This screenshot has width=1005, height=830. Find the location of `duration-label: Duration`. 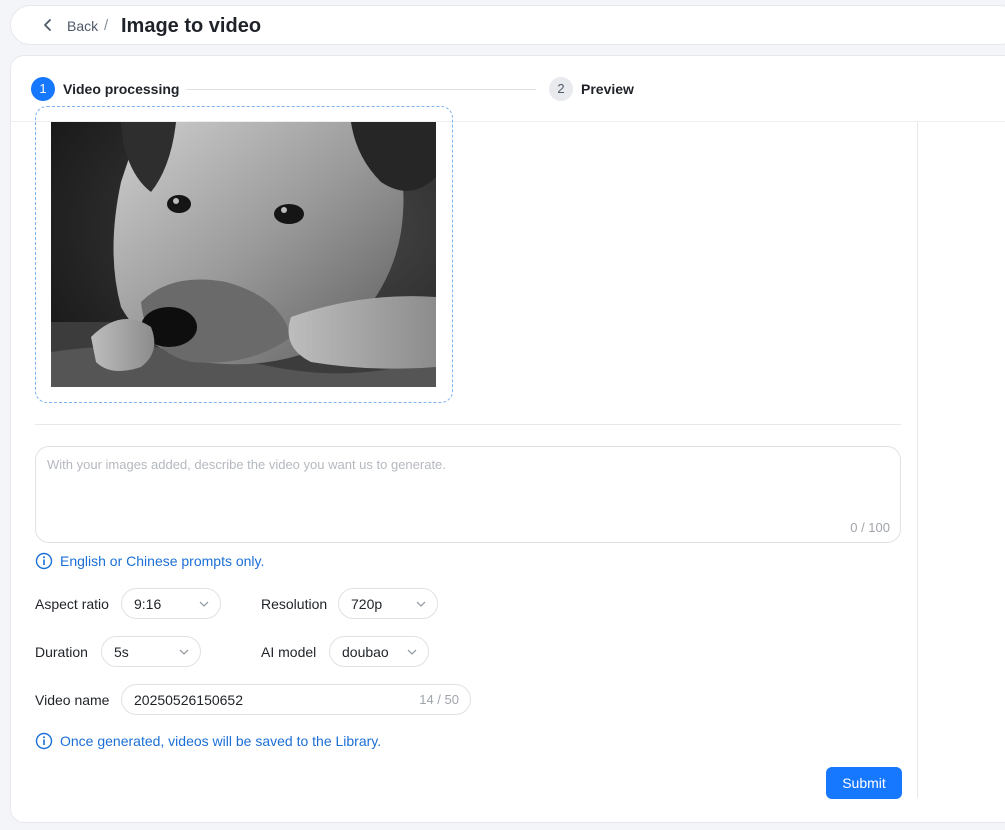

duration-label: Duration is located at coordinates (61, 652).